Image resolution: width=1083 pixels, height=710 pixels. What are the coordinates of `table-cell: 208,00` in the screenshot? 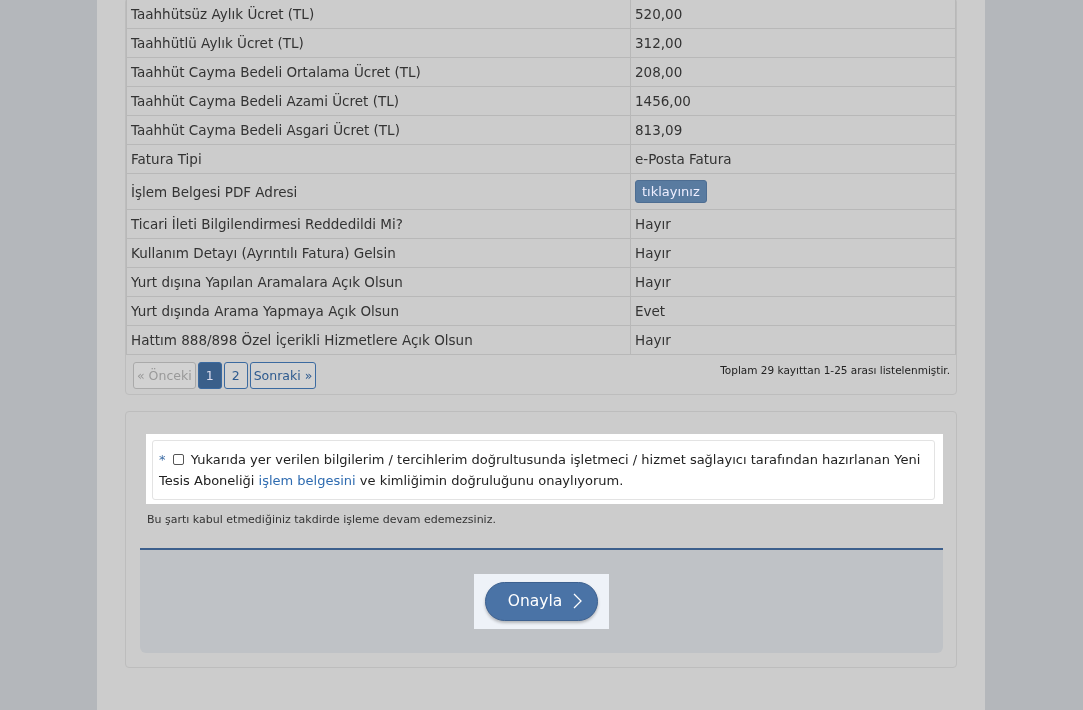 It's located at (793, 72).